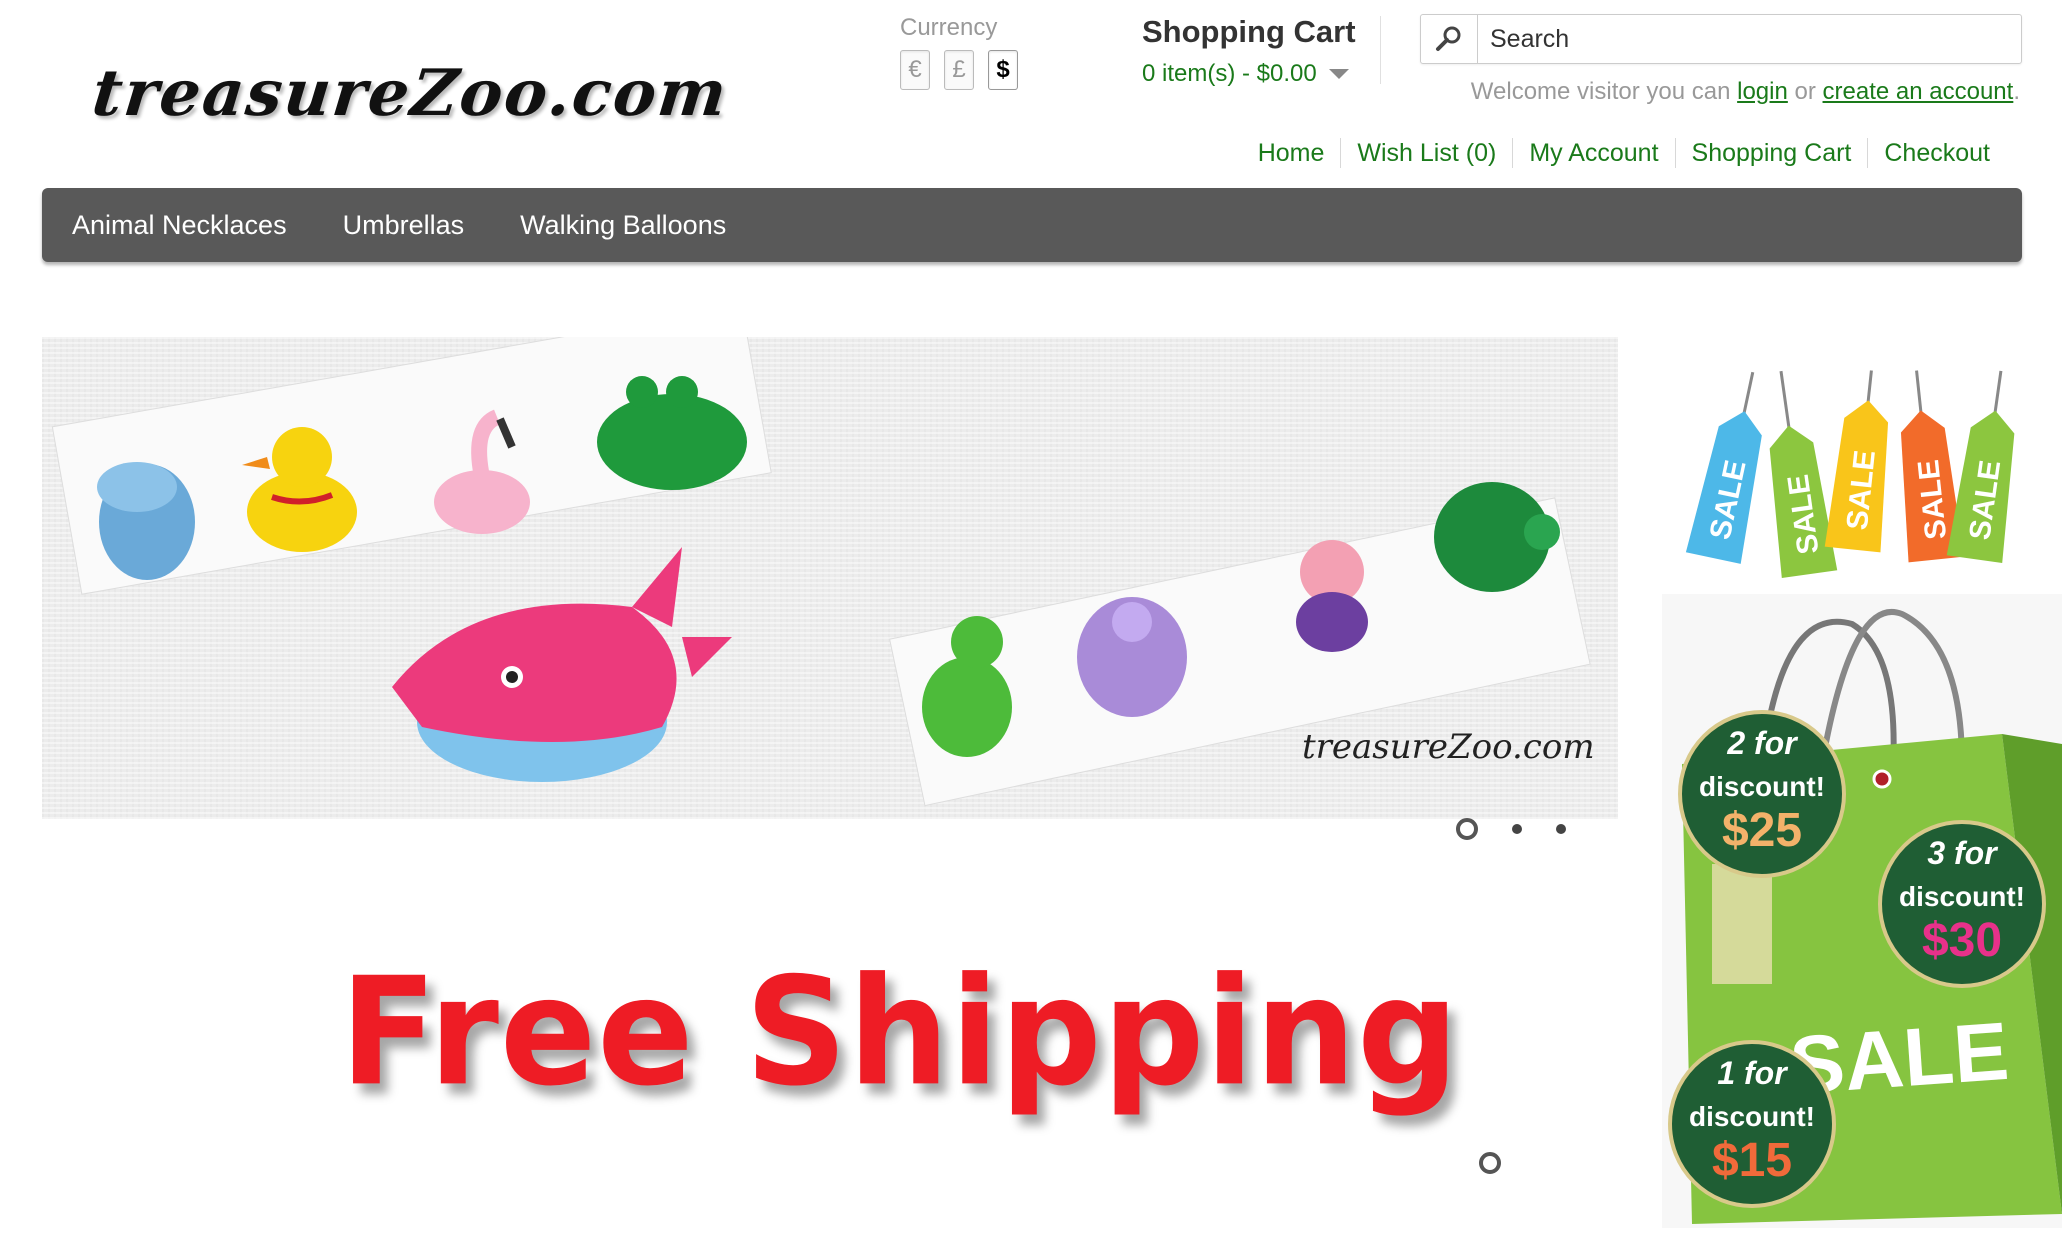 This screenshot has width=2068, height=1254. What do you see at coordinates (1003, 70) in the screenshot?
I see `currency-dollar-button: $` at bounding box center [1003, 70].